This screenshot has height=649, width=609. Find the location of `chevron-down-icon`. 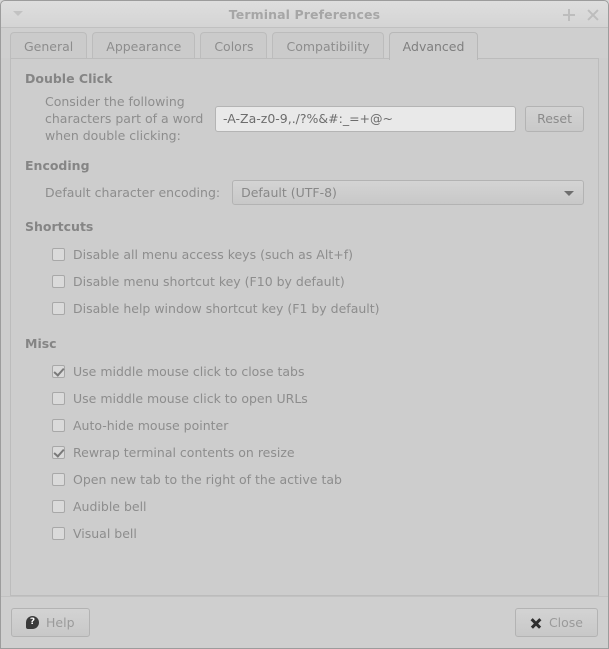

chevron-down-icon is located at coordinates (569, 193).